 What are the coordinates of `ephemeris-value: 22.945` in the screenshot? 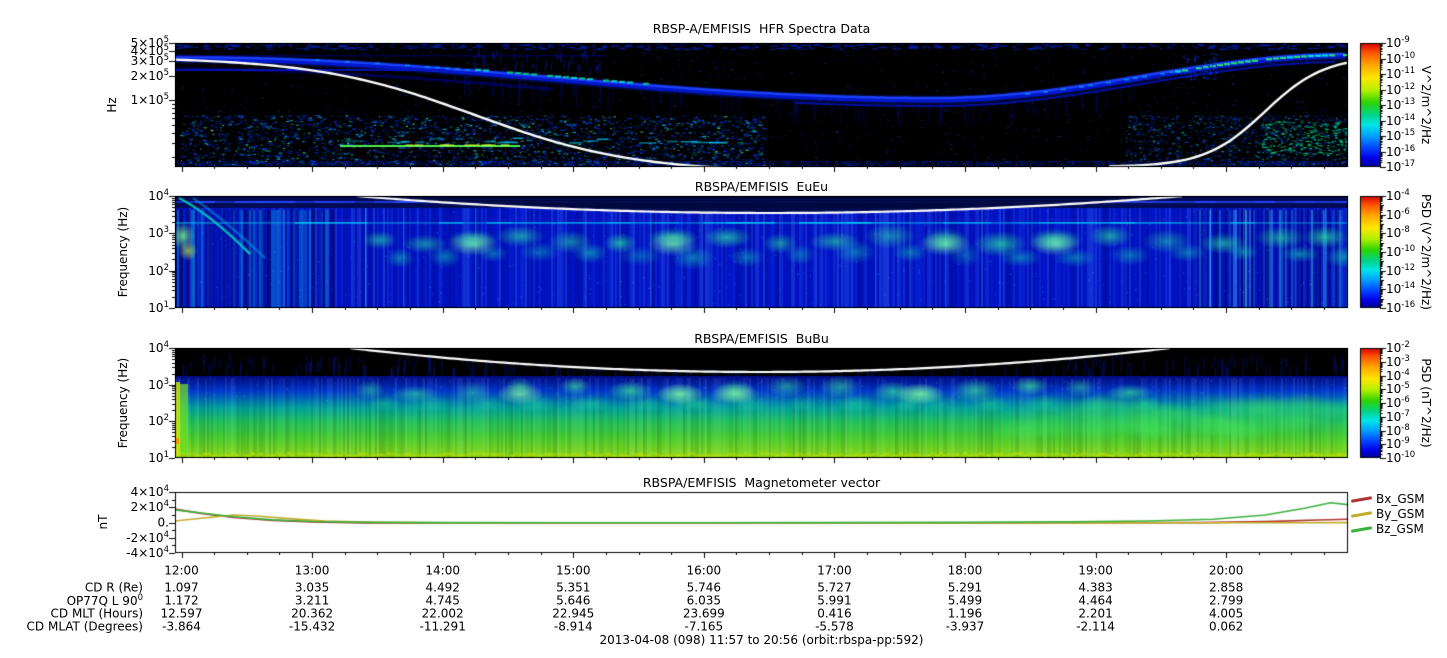 It's located at (573, 613).